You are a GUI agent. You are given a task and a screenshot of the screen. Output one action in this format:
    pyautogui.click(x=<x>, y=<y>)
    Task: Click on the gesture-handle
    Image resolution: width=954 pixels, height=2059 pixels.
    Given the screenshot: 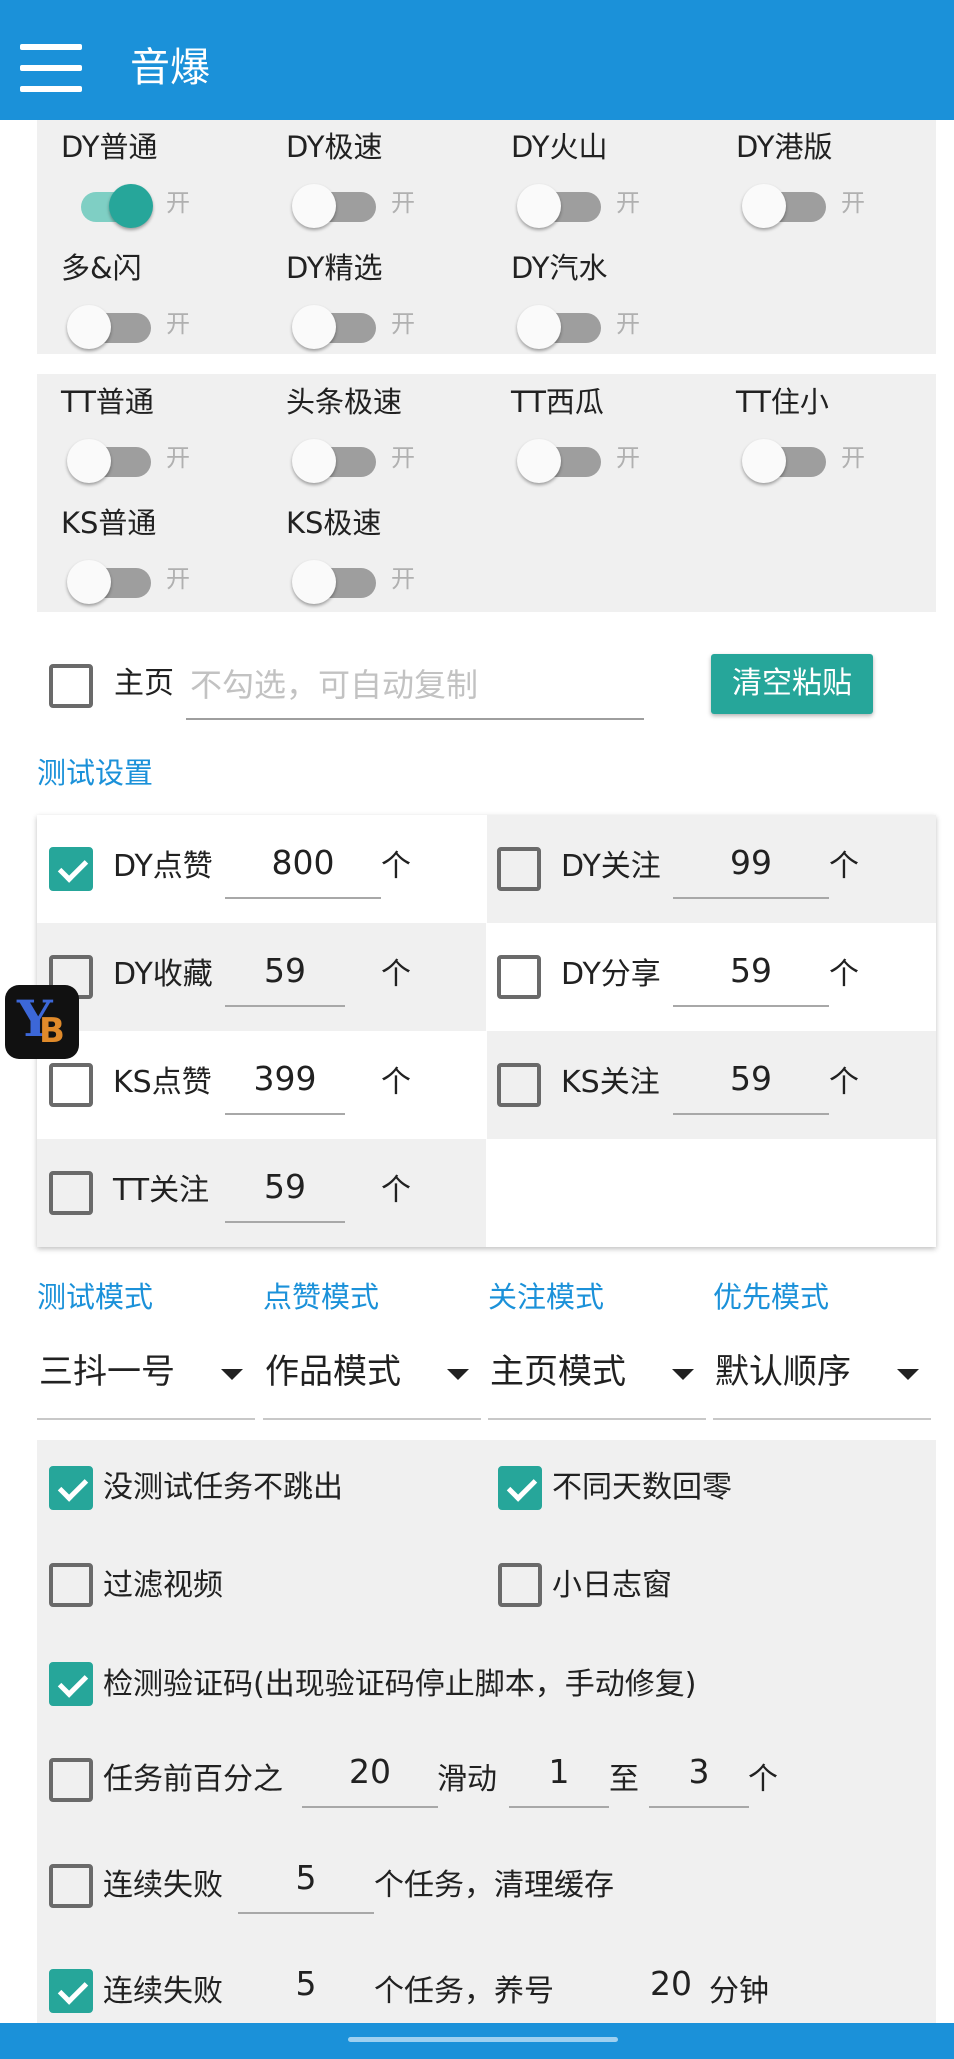 What is the action you would take?
    pyautogui.click(x=483, y=2039)
    